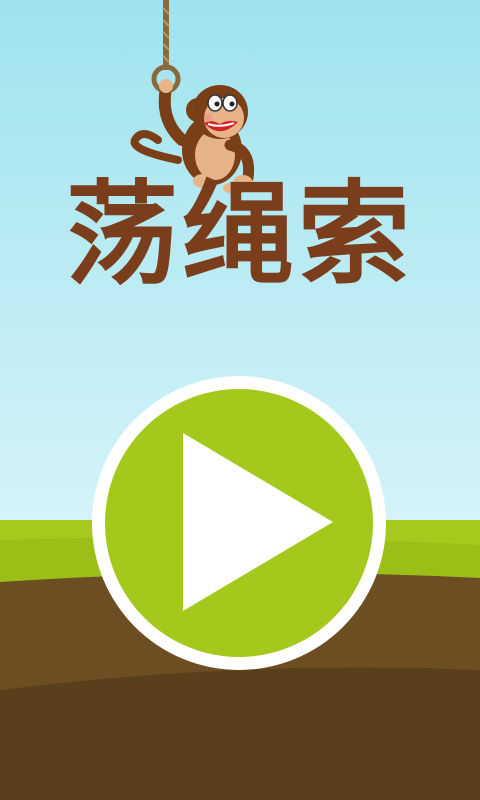 The width and height of the screenshot is (480, 800). What do you see at coordinates (240, 235) in the screenshot?
I see `game-title: 荡绳索` at bounding box center [240, 235].